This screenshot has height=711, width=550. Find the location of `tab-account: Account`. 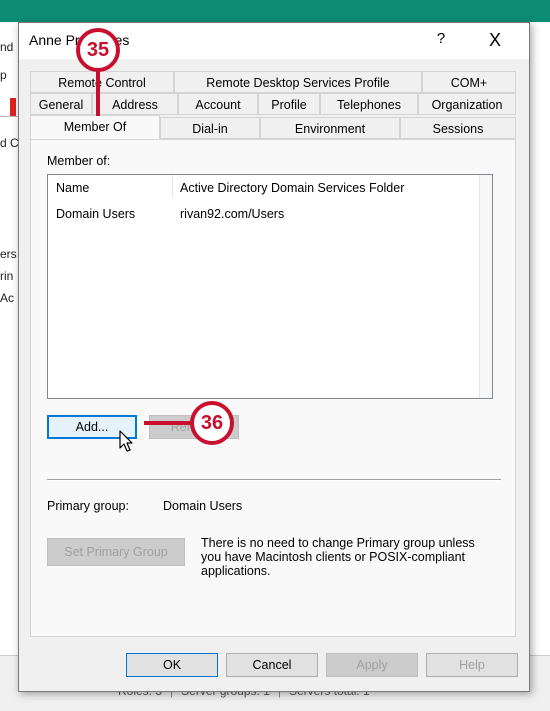

tab-account: Account is located at coordinates (218, 104).